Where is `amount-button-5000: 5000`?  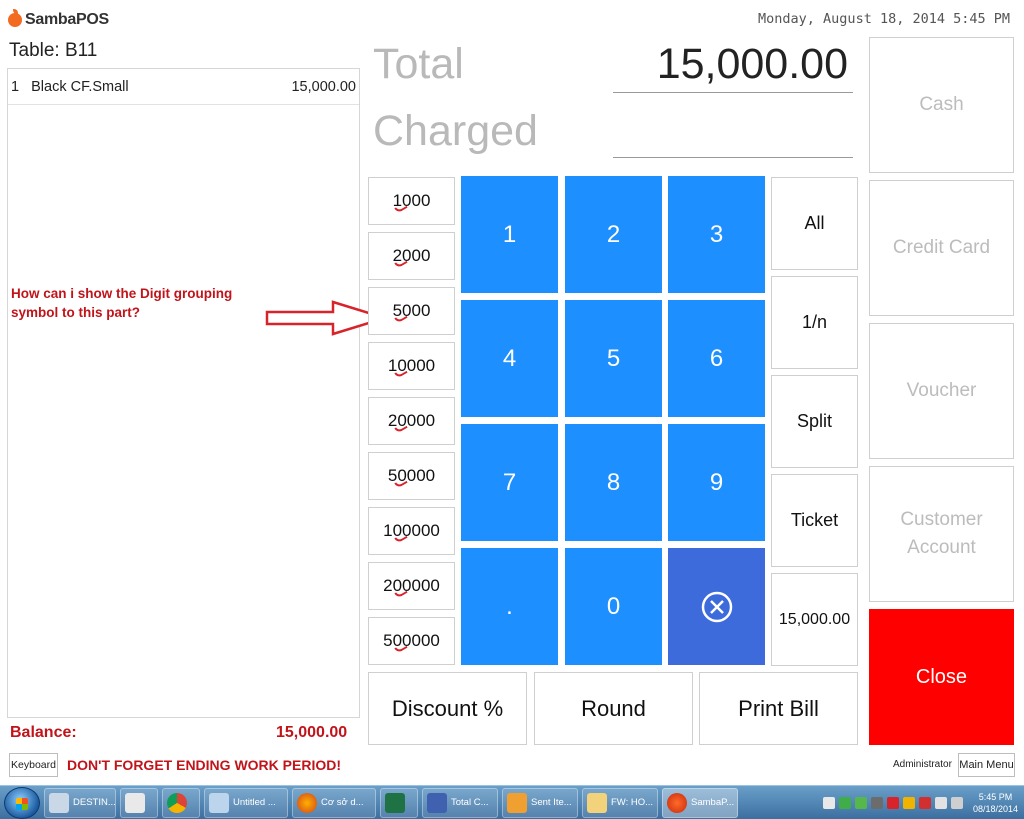
amount-button-5000: 5000 is located at coordinates (411, 311).